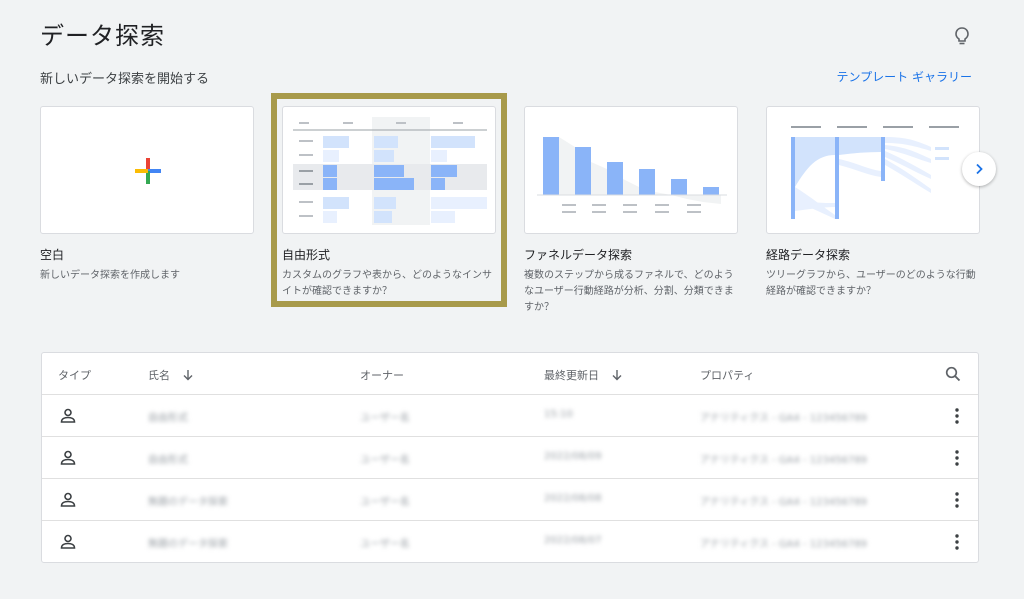 This screenshot has height=599, width=1024. What do you see at coordinates (171, 375) in the screenshot?
I see `column-header-name: 氏名` at bounding box center [171, 375].